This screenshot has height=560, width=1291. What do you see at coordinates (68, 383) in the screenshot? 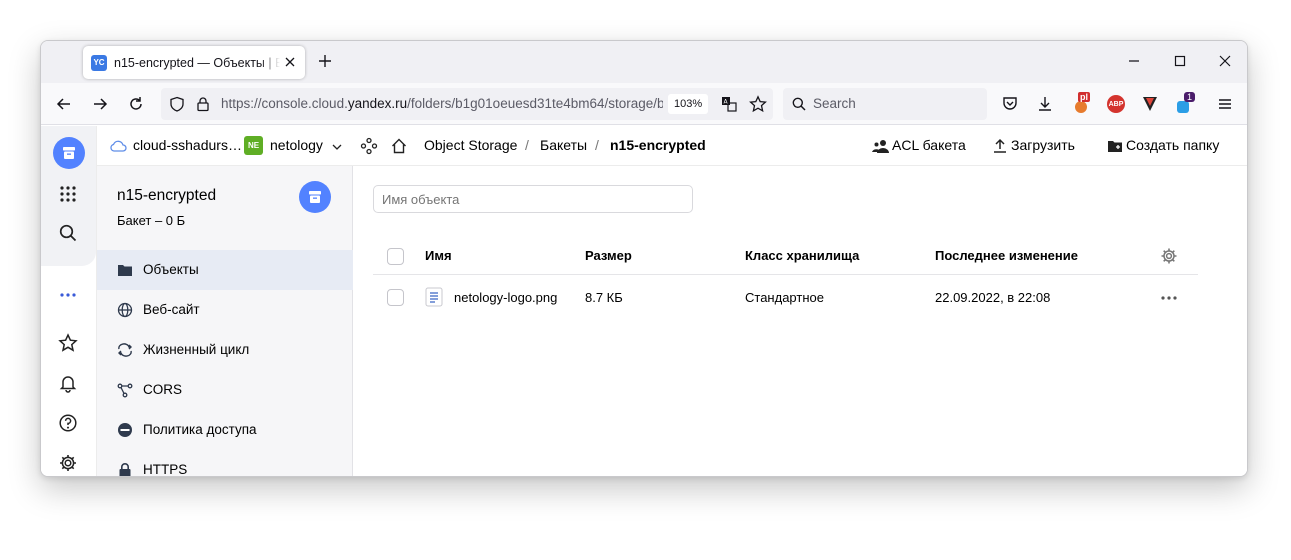
I see `notifications-bell-icon` at bounding box center [68, 383].